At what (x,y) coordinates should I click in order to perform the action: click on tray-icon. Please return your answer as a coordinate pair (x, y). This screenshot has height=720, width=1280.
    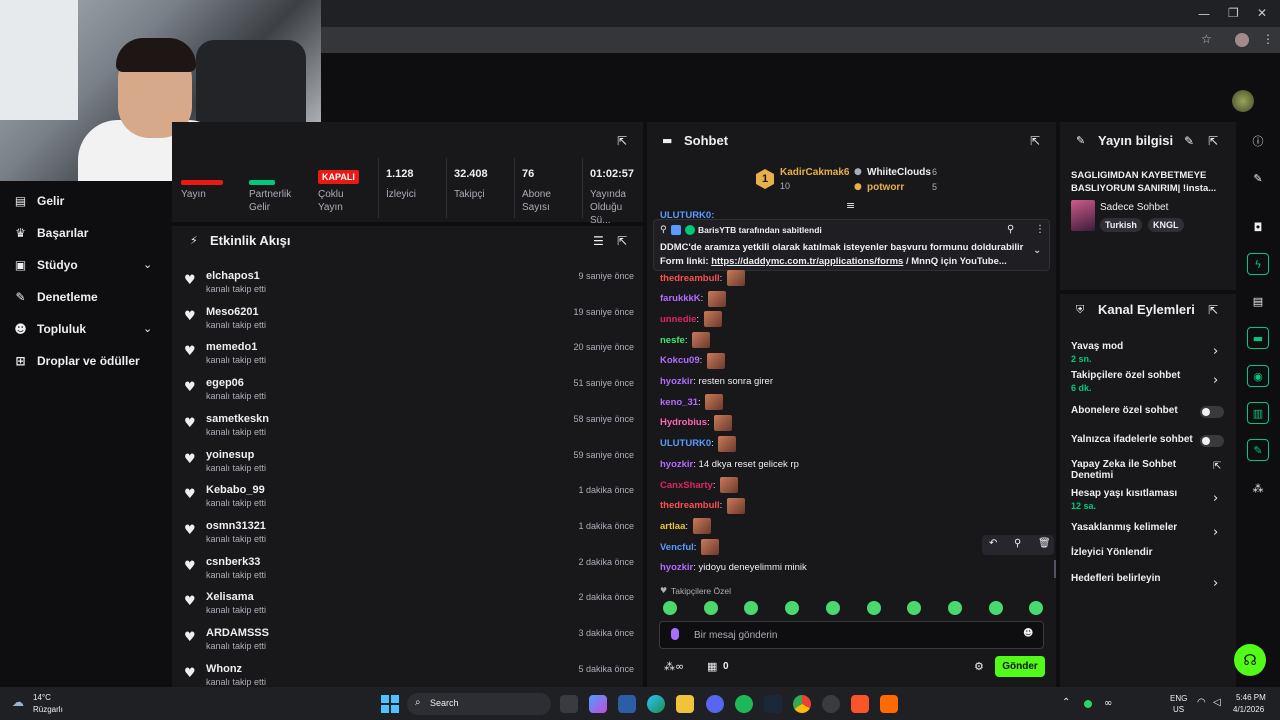
    Looking at the image, I should click on (1088, 704).